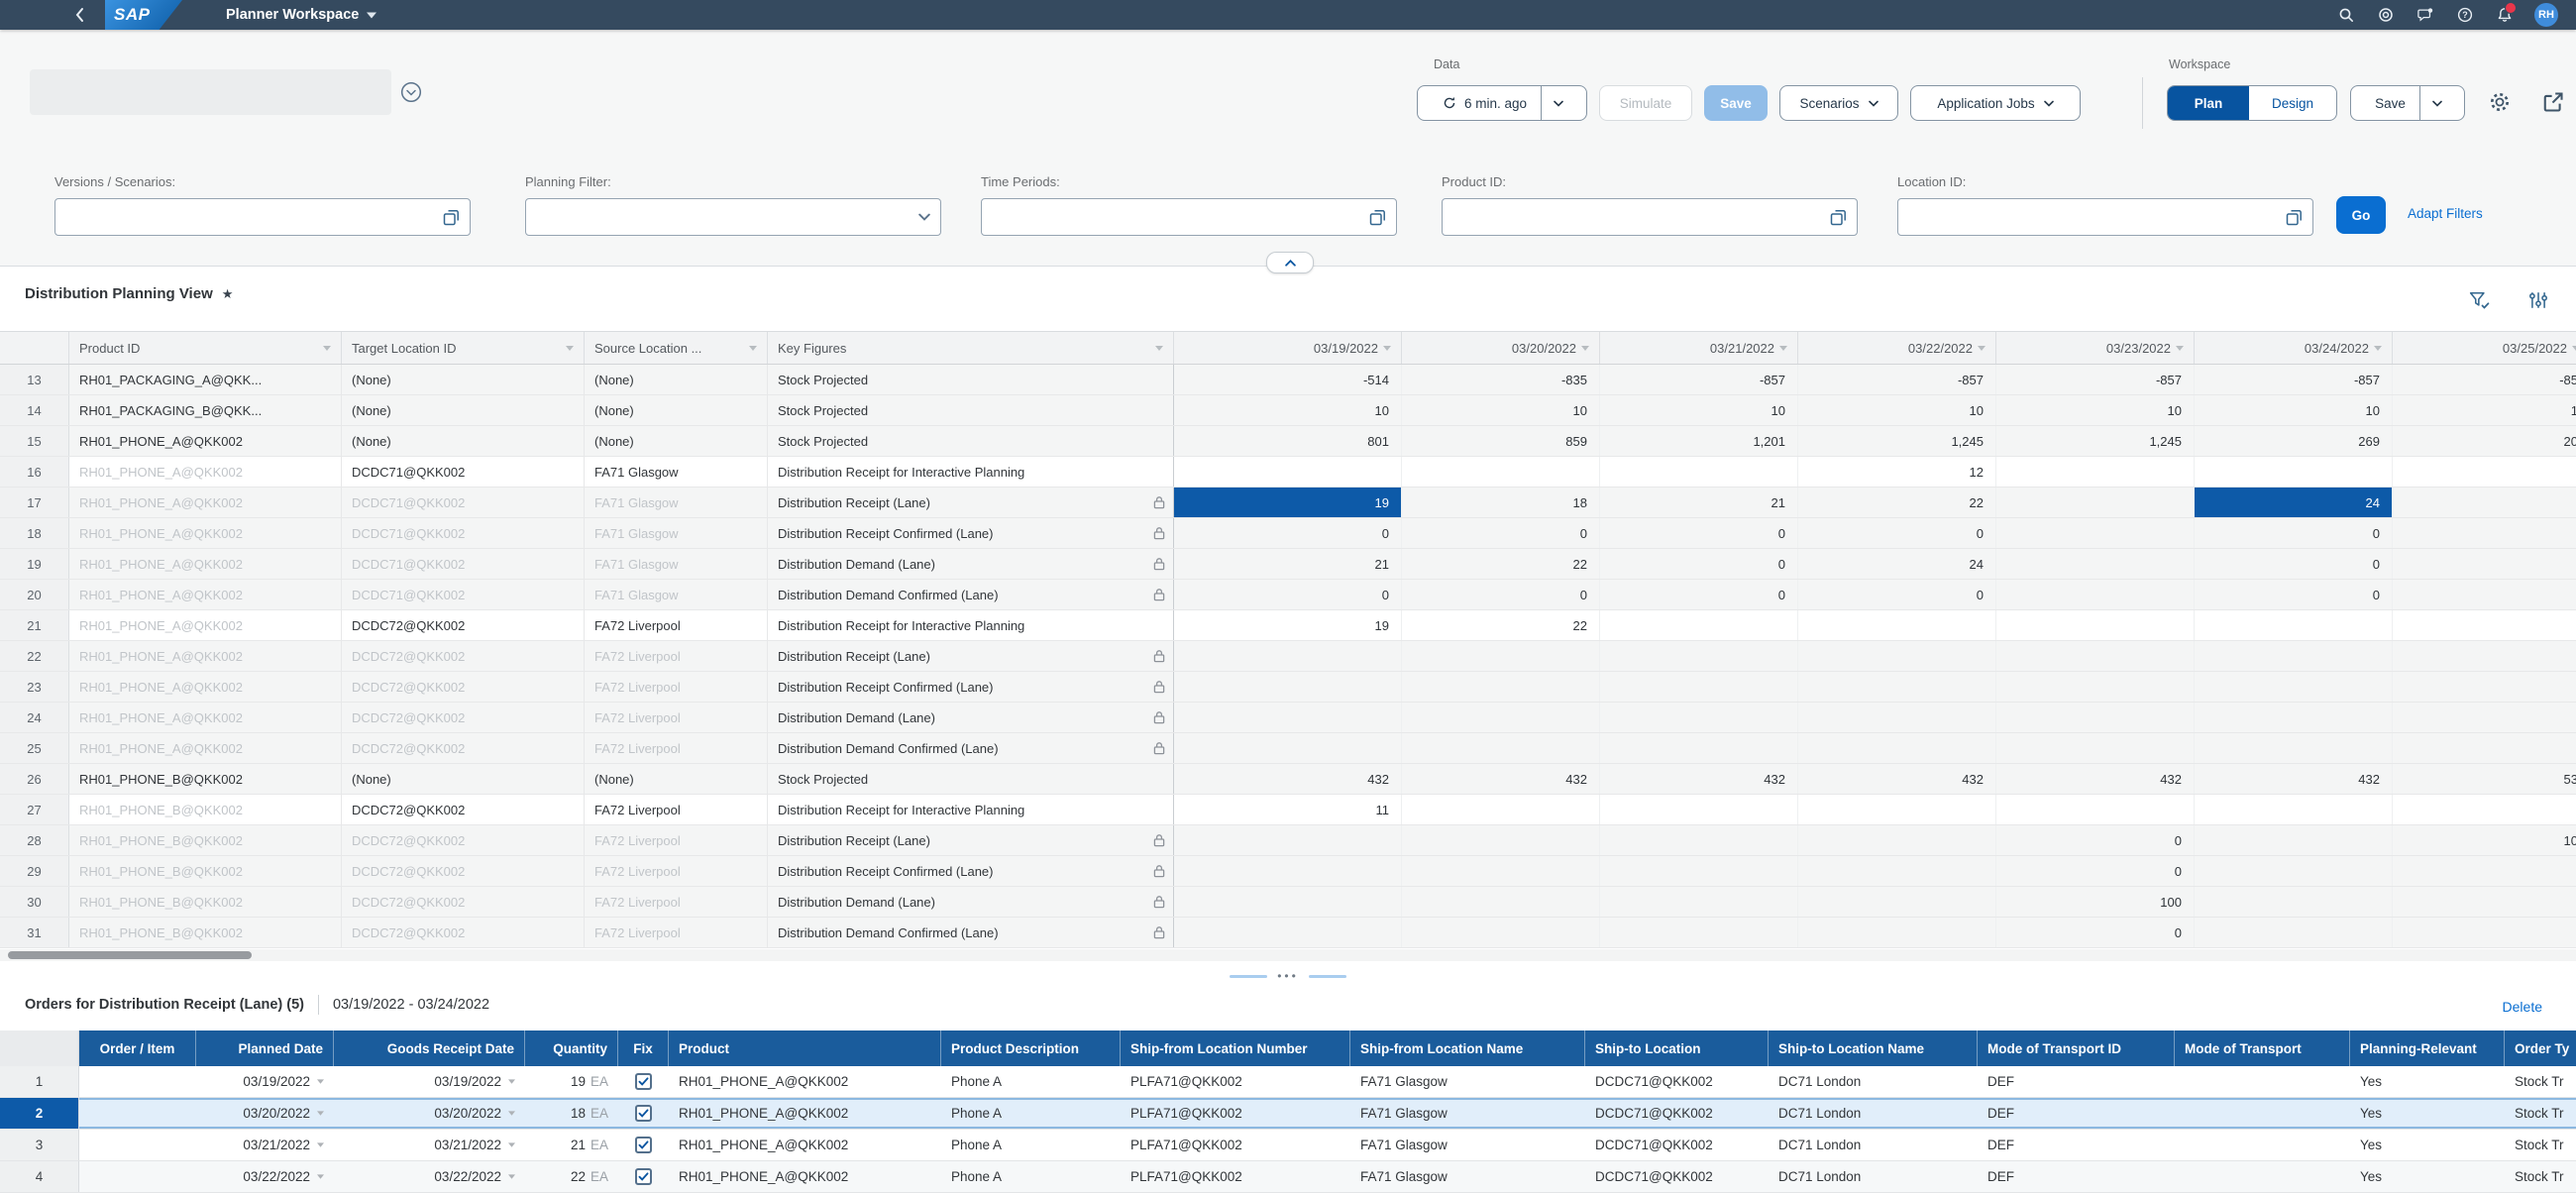 This screenshot has width=2576, height=1193. What do you see at coordinates (2076, 1048) in the screenshot?
I see `orders-column-header: Mode of Transport ID` at bounding box center [2076, 1048].